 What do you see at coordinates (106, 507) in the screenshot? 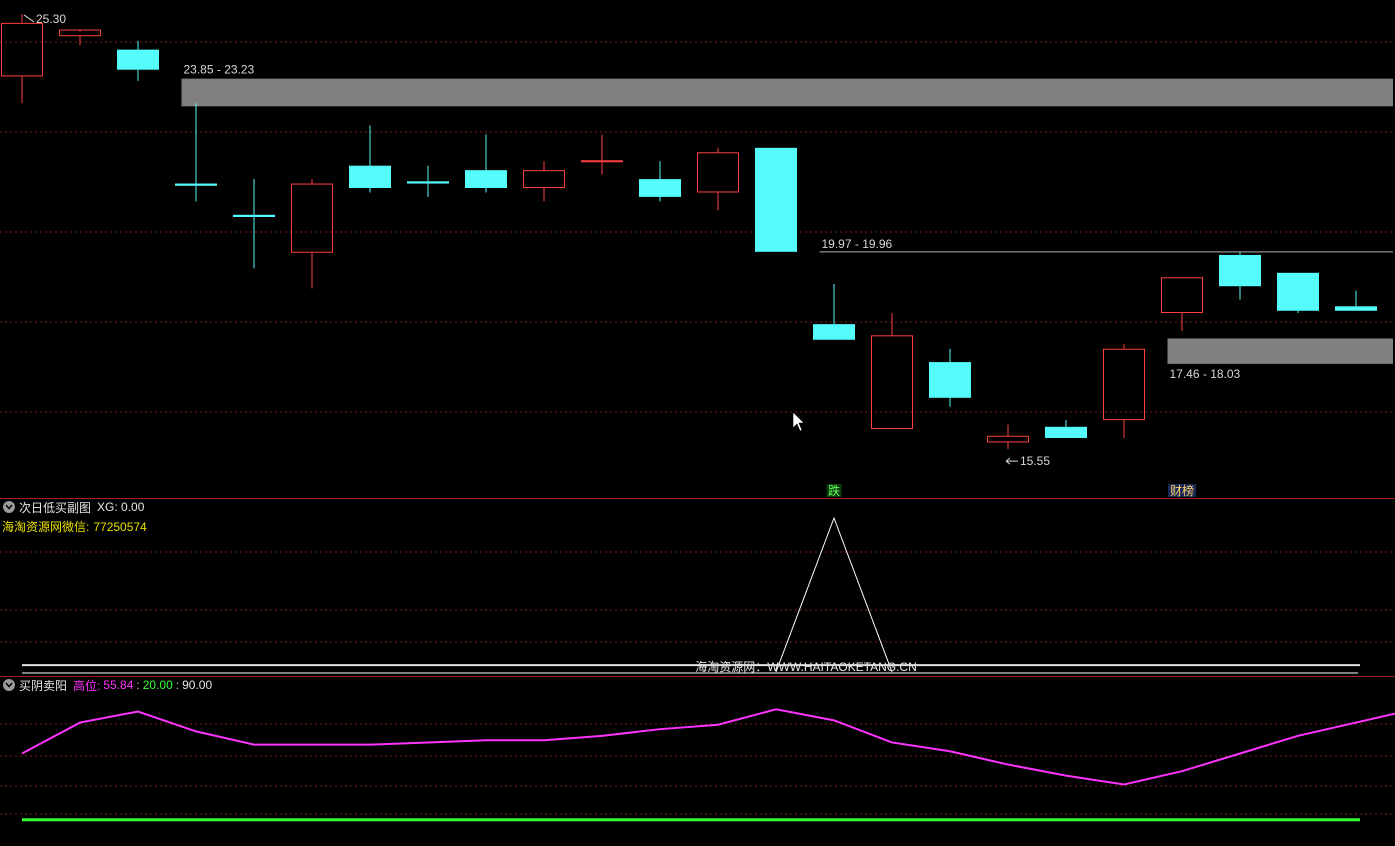
I see `indicator-name: XG` at bounding box center [106, 507].